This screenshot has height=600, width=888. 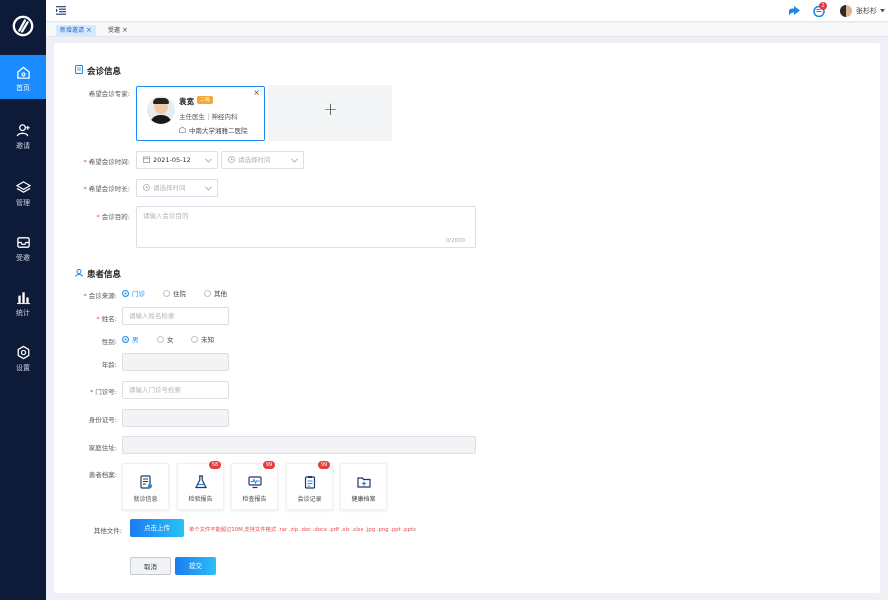 I want to click on clinic-no-placeholder: 请输入门诊号检索, so click(x=155, y=390).